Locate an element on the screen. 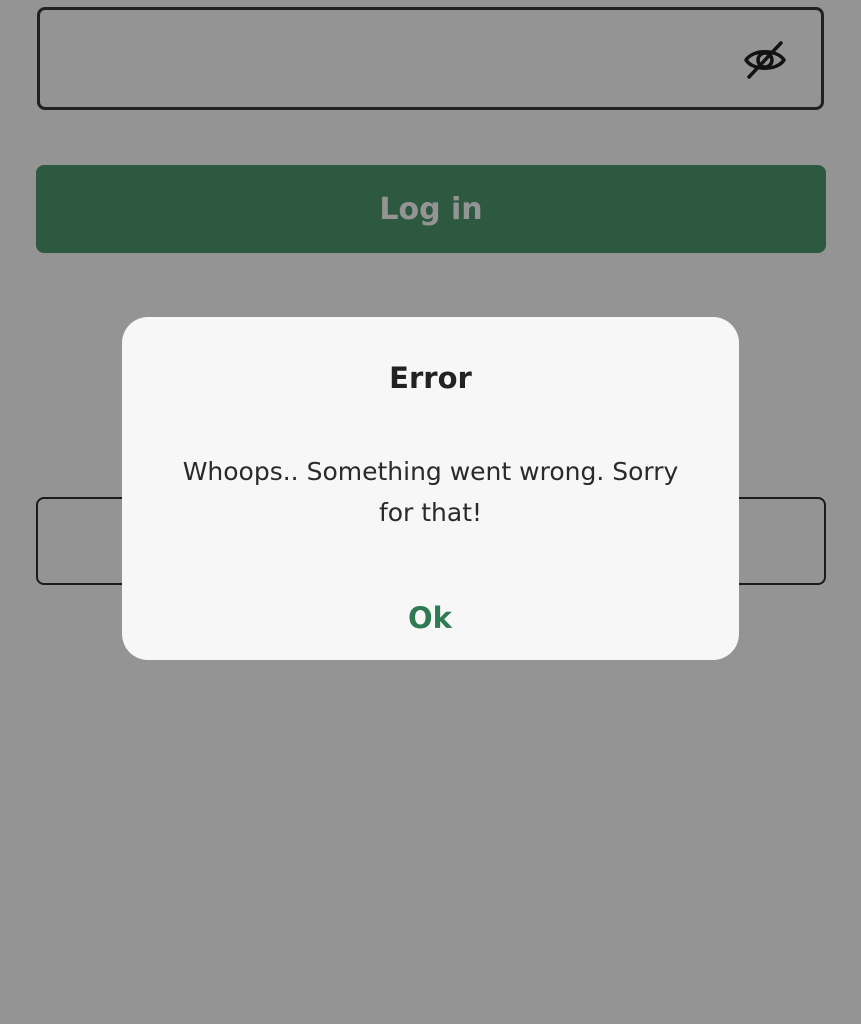  ok-button: Ok is located at coordinates (430, 618).